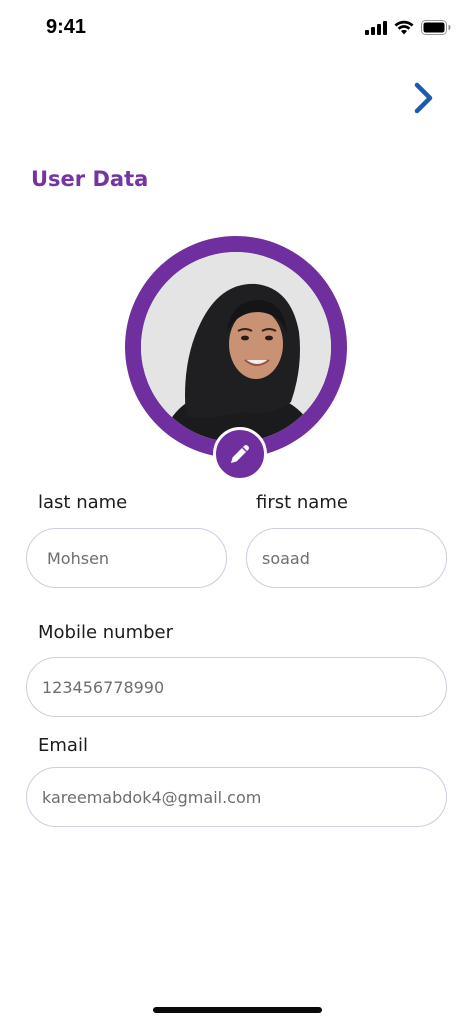 The width and height of the screenshot is (473, 1024). I want to click on status-bar: 9:41, so click(236, 28).